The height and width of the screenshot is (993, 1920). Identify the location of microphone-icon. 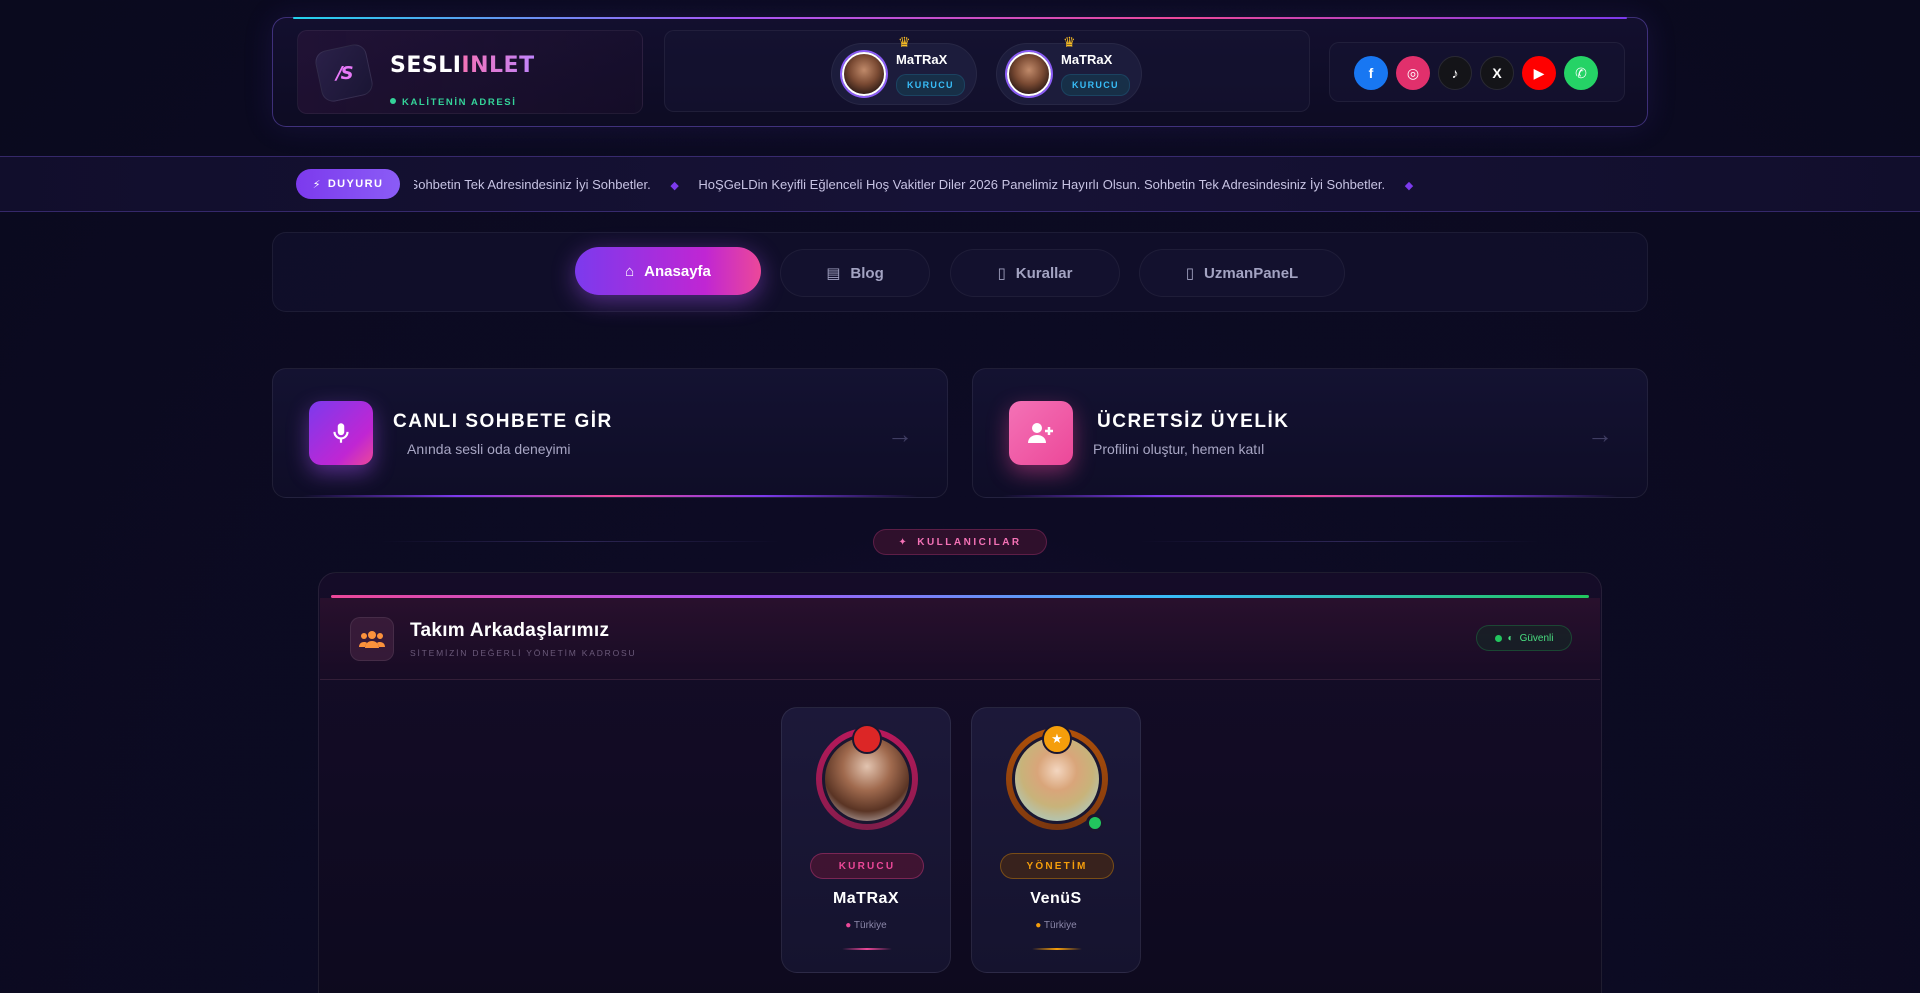
(341, 433).